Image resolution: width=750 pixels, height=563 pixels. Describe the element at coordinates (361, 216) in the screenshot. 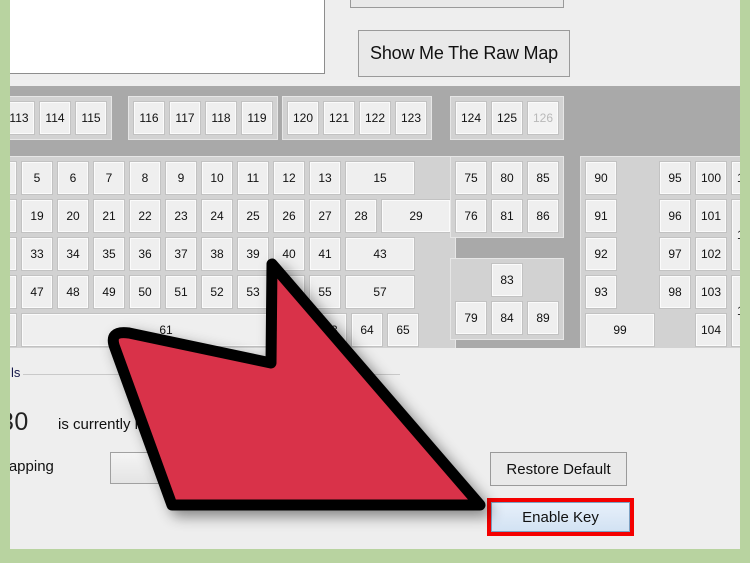

I see `key-28: 28` at that location.